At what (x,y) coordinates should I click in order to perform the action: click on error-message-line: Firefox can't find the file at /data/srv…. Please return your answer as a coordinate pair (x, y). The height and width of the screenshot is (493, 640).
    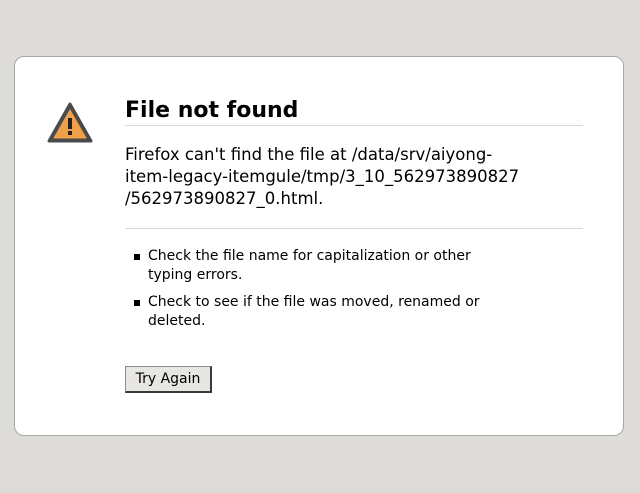
    Looking at the image, I should click on (309, 154).